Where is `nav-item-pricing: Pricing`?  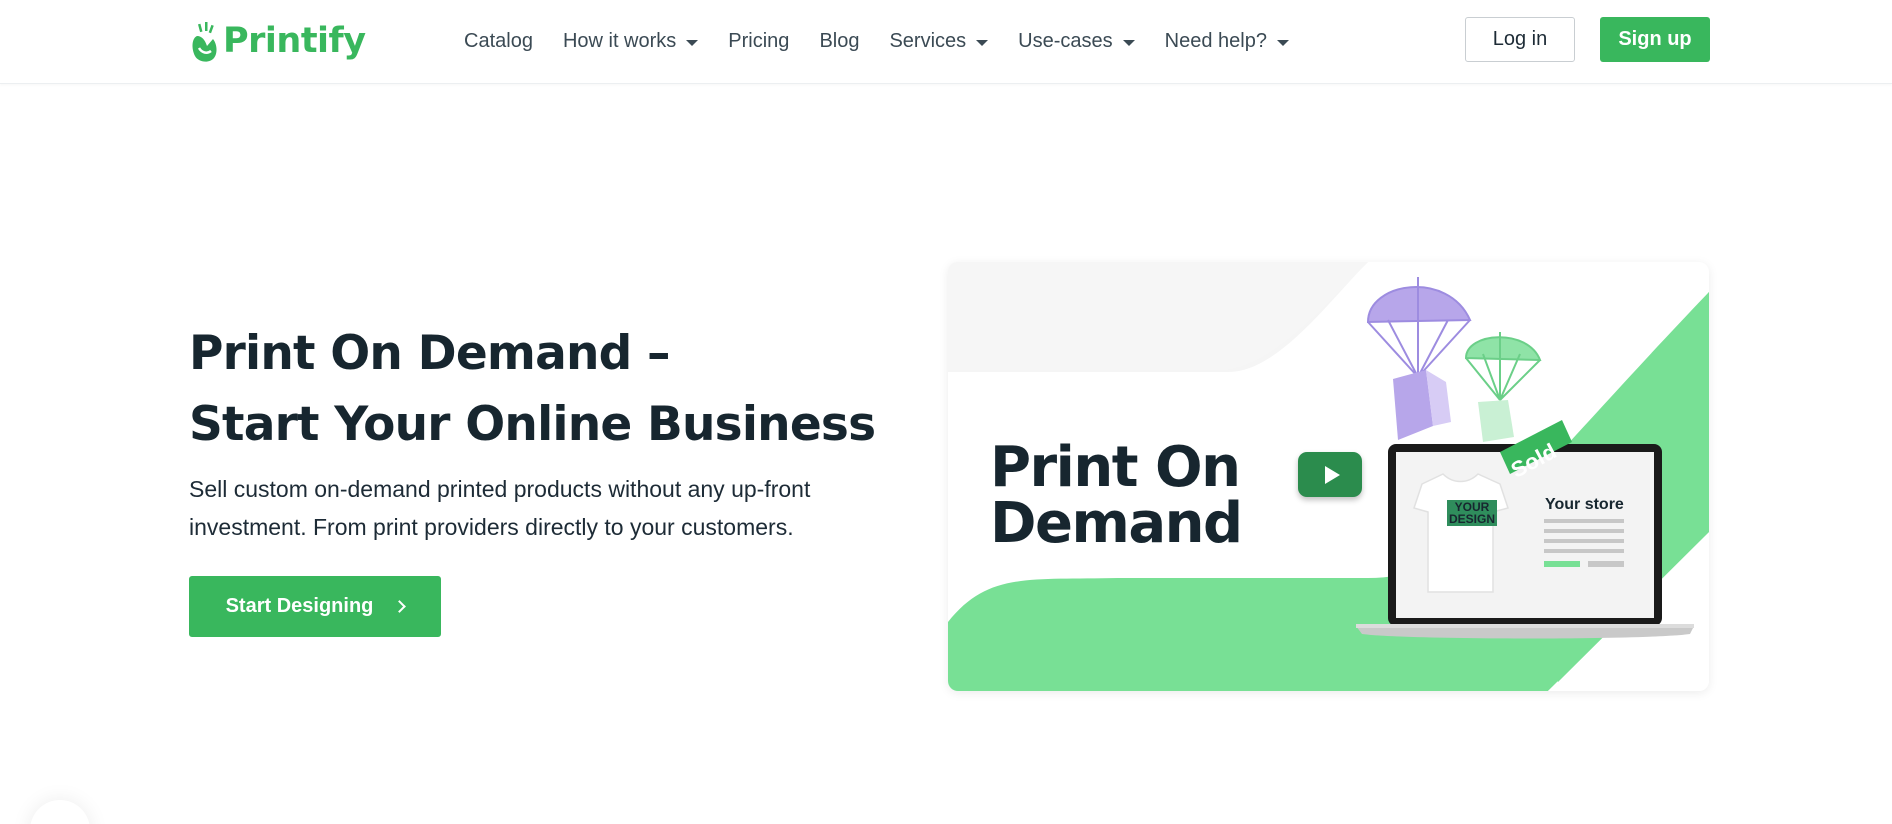
nav-item-pricing: Pricing is located at coordinates (758, 41).